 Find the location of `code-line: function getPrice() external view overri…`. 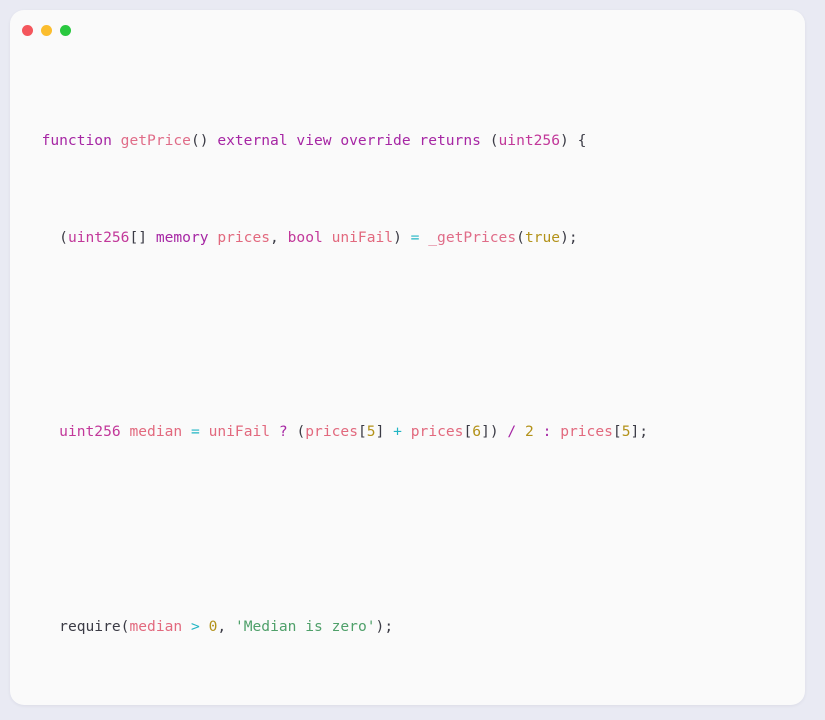

code-line: function getPrice() external view overri… is located at coordinates (314, 140).